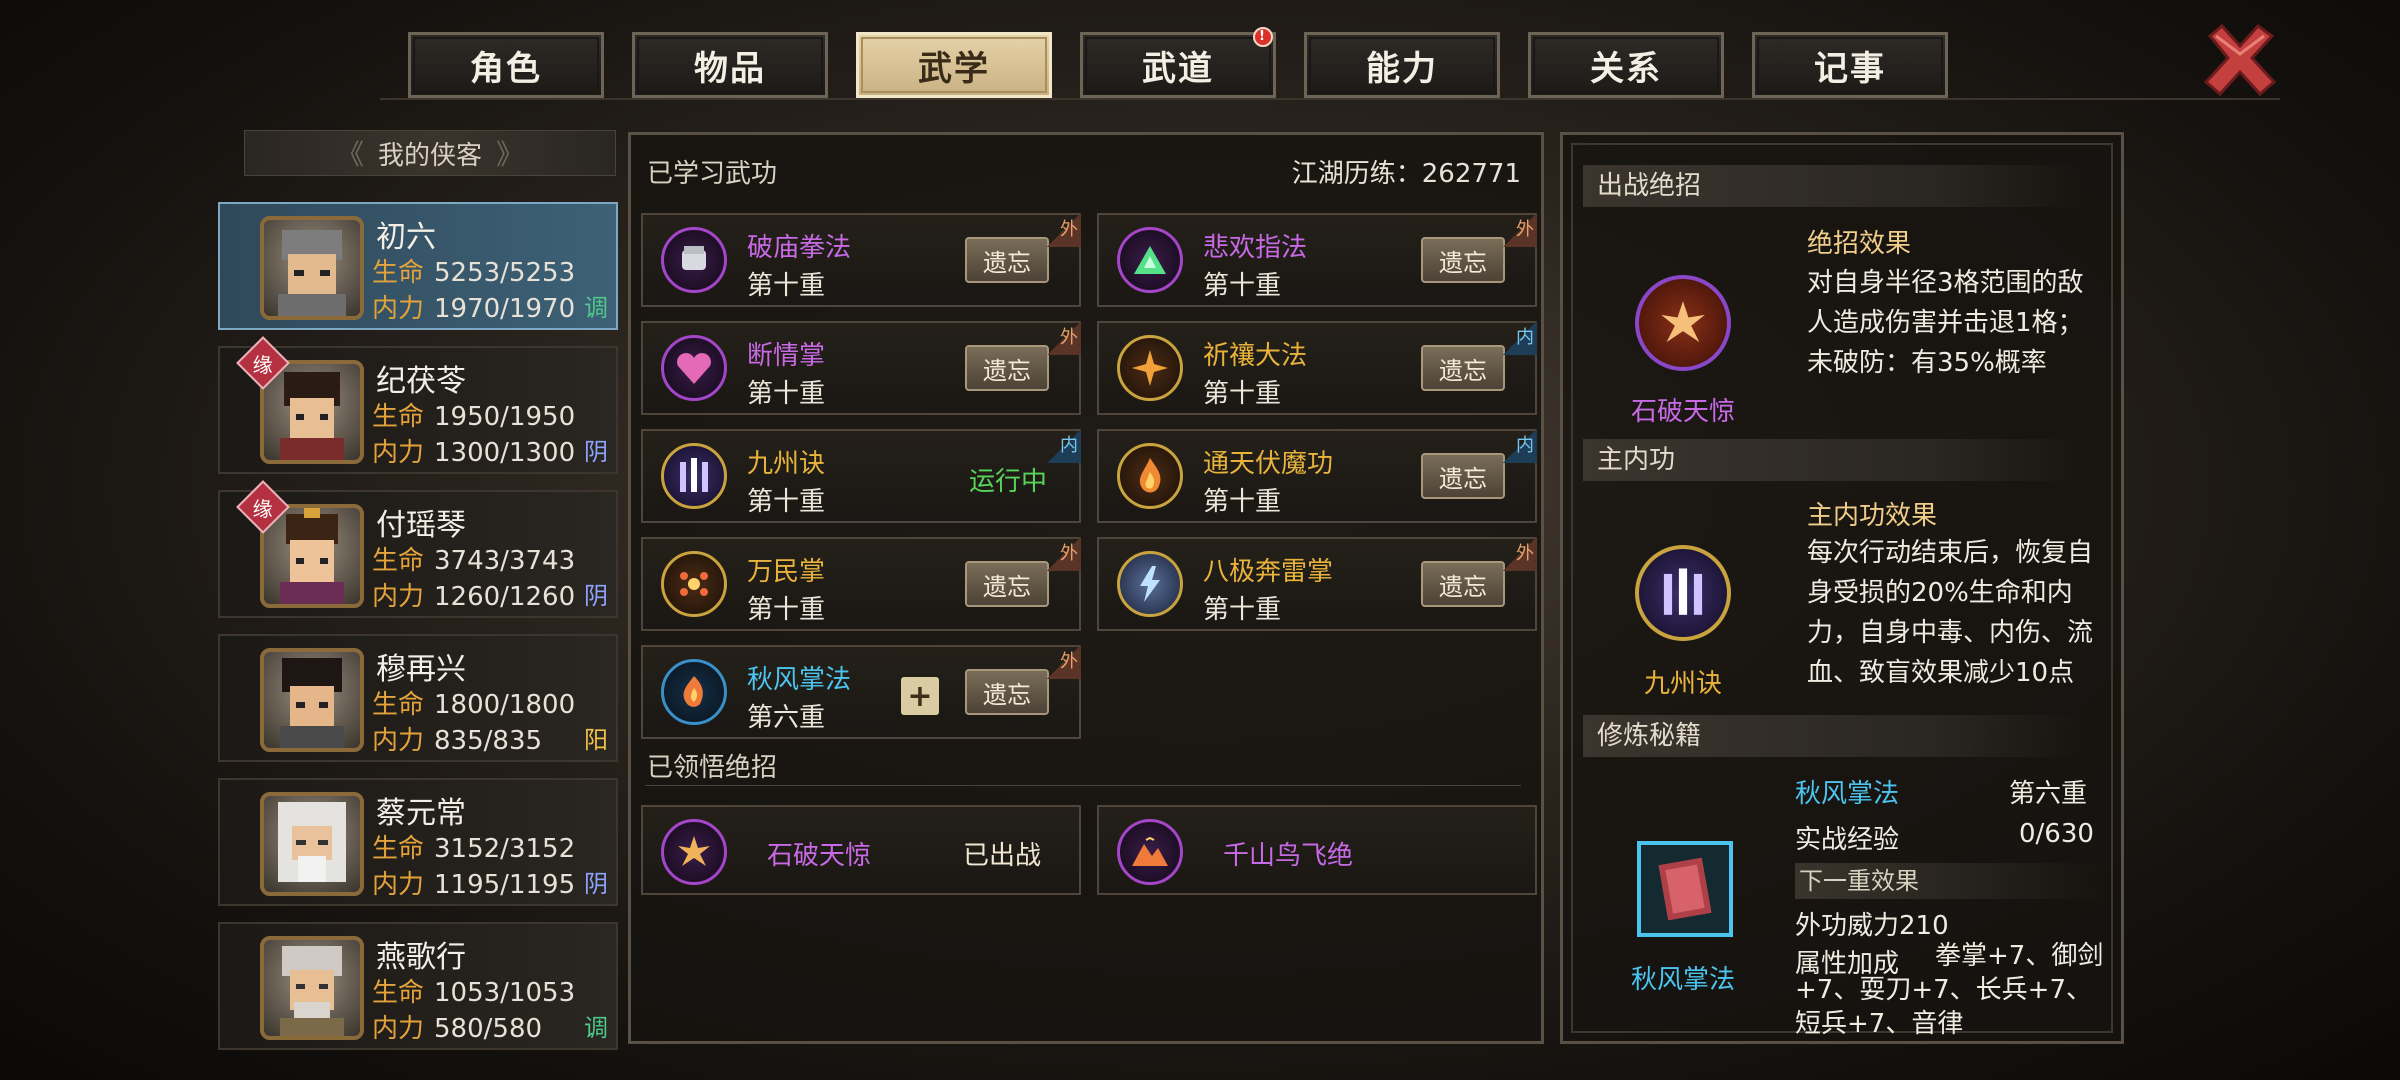 This screenshot has height=1080, width=2400. I want to click on hero-hp: 生命 1053/1053, so click(473, 990).